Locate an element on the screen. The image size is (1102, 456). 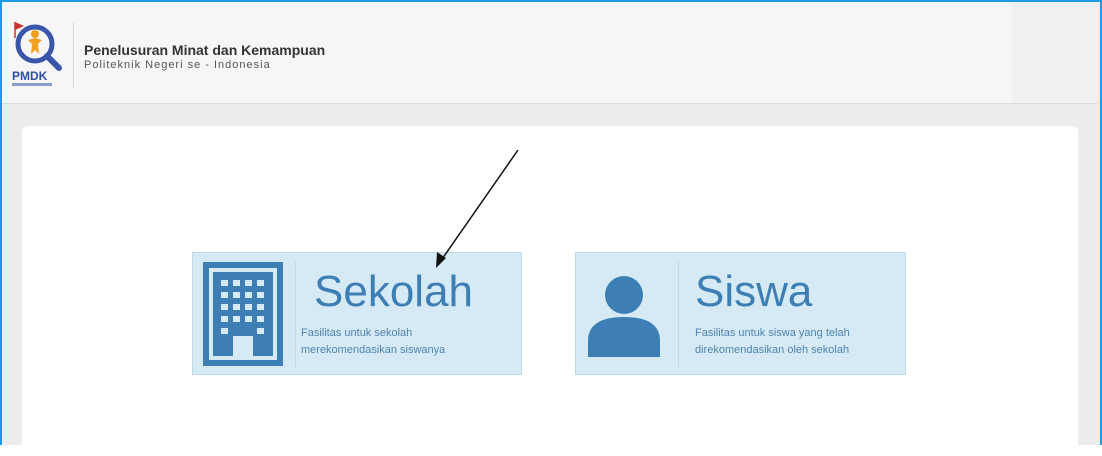
logo-divider is located at coordinates (73, 55).